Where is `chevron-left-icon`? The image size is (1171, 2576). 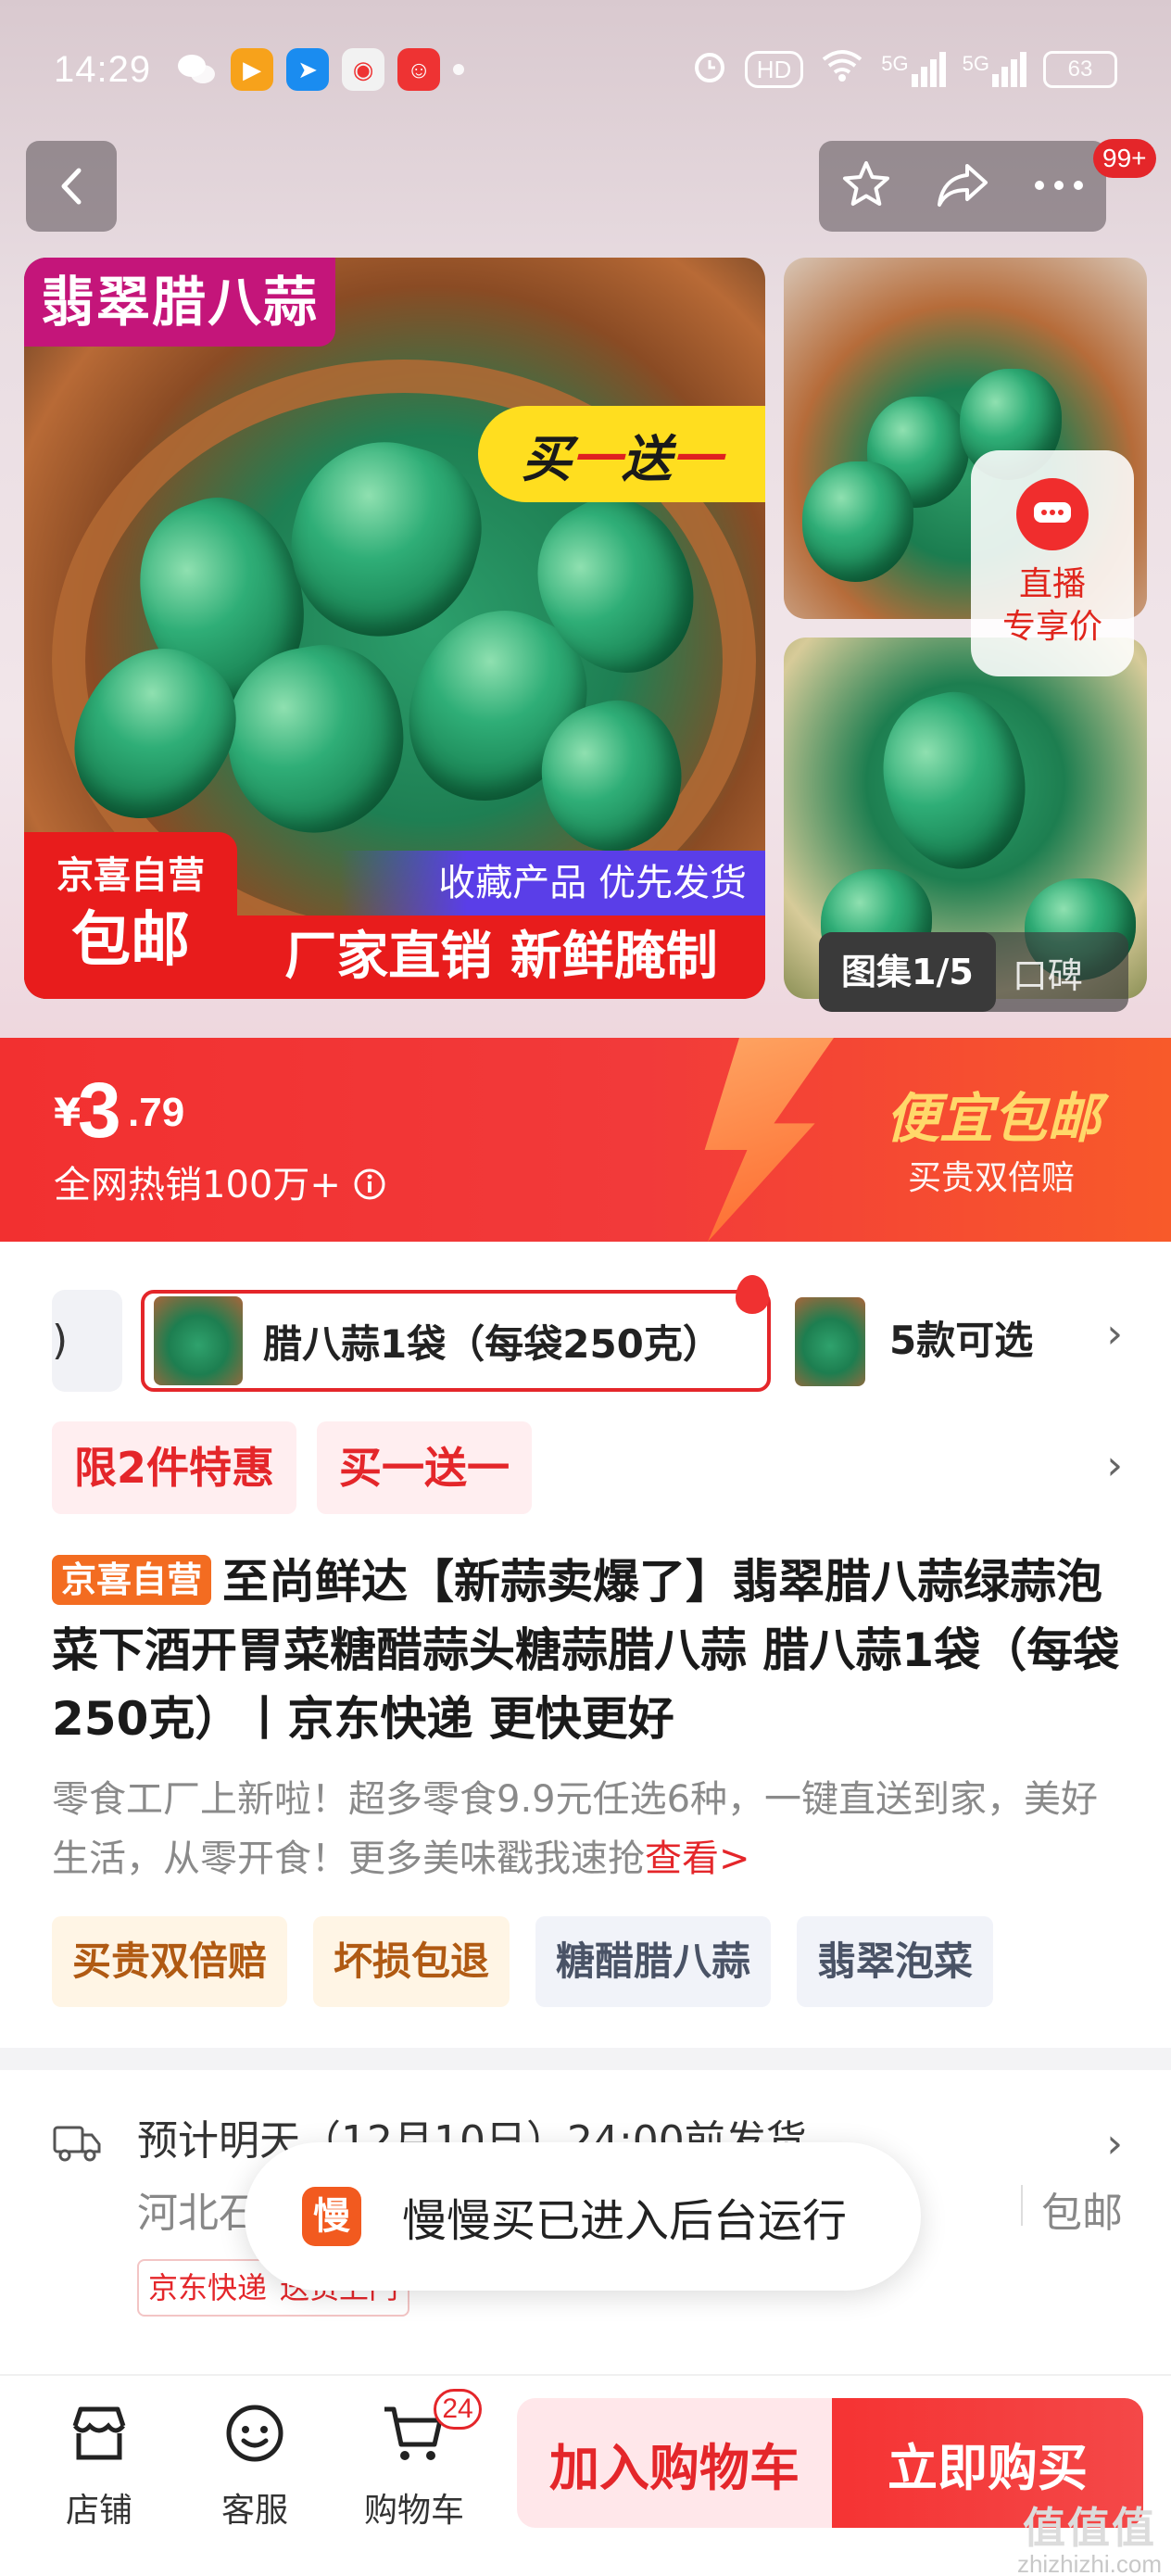
chevron-left-icon is located at coordinates (72, 186).